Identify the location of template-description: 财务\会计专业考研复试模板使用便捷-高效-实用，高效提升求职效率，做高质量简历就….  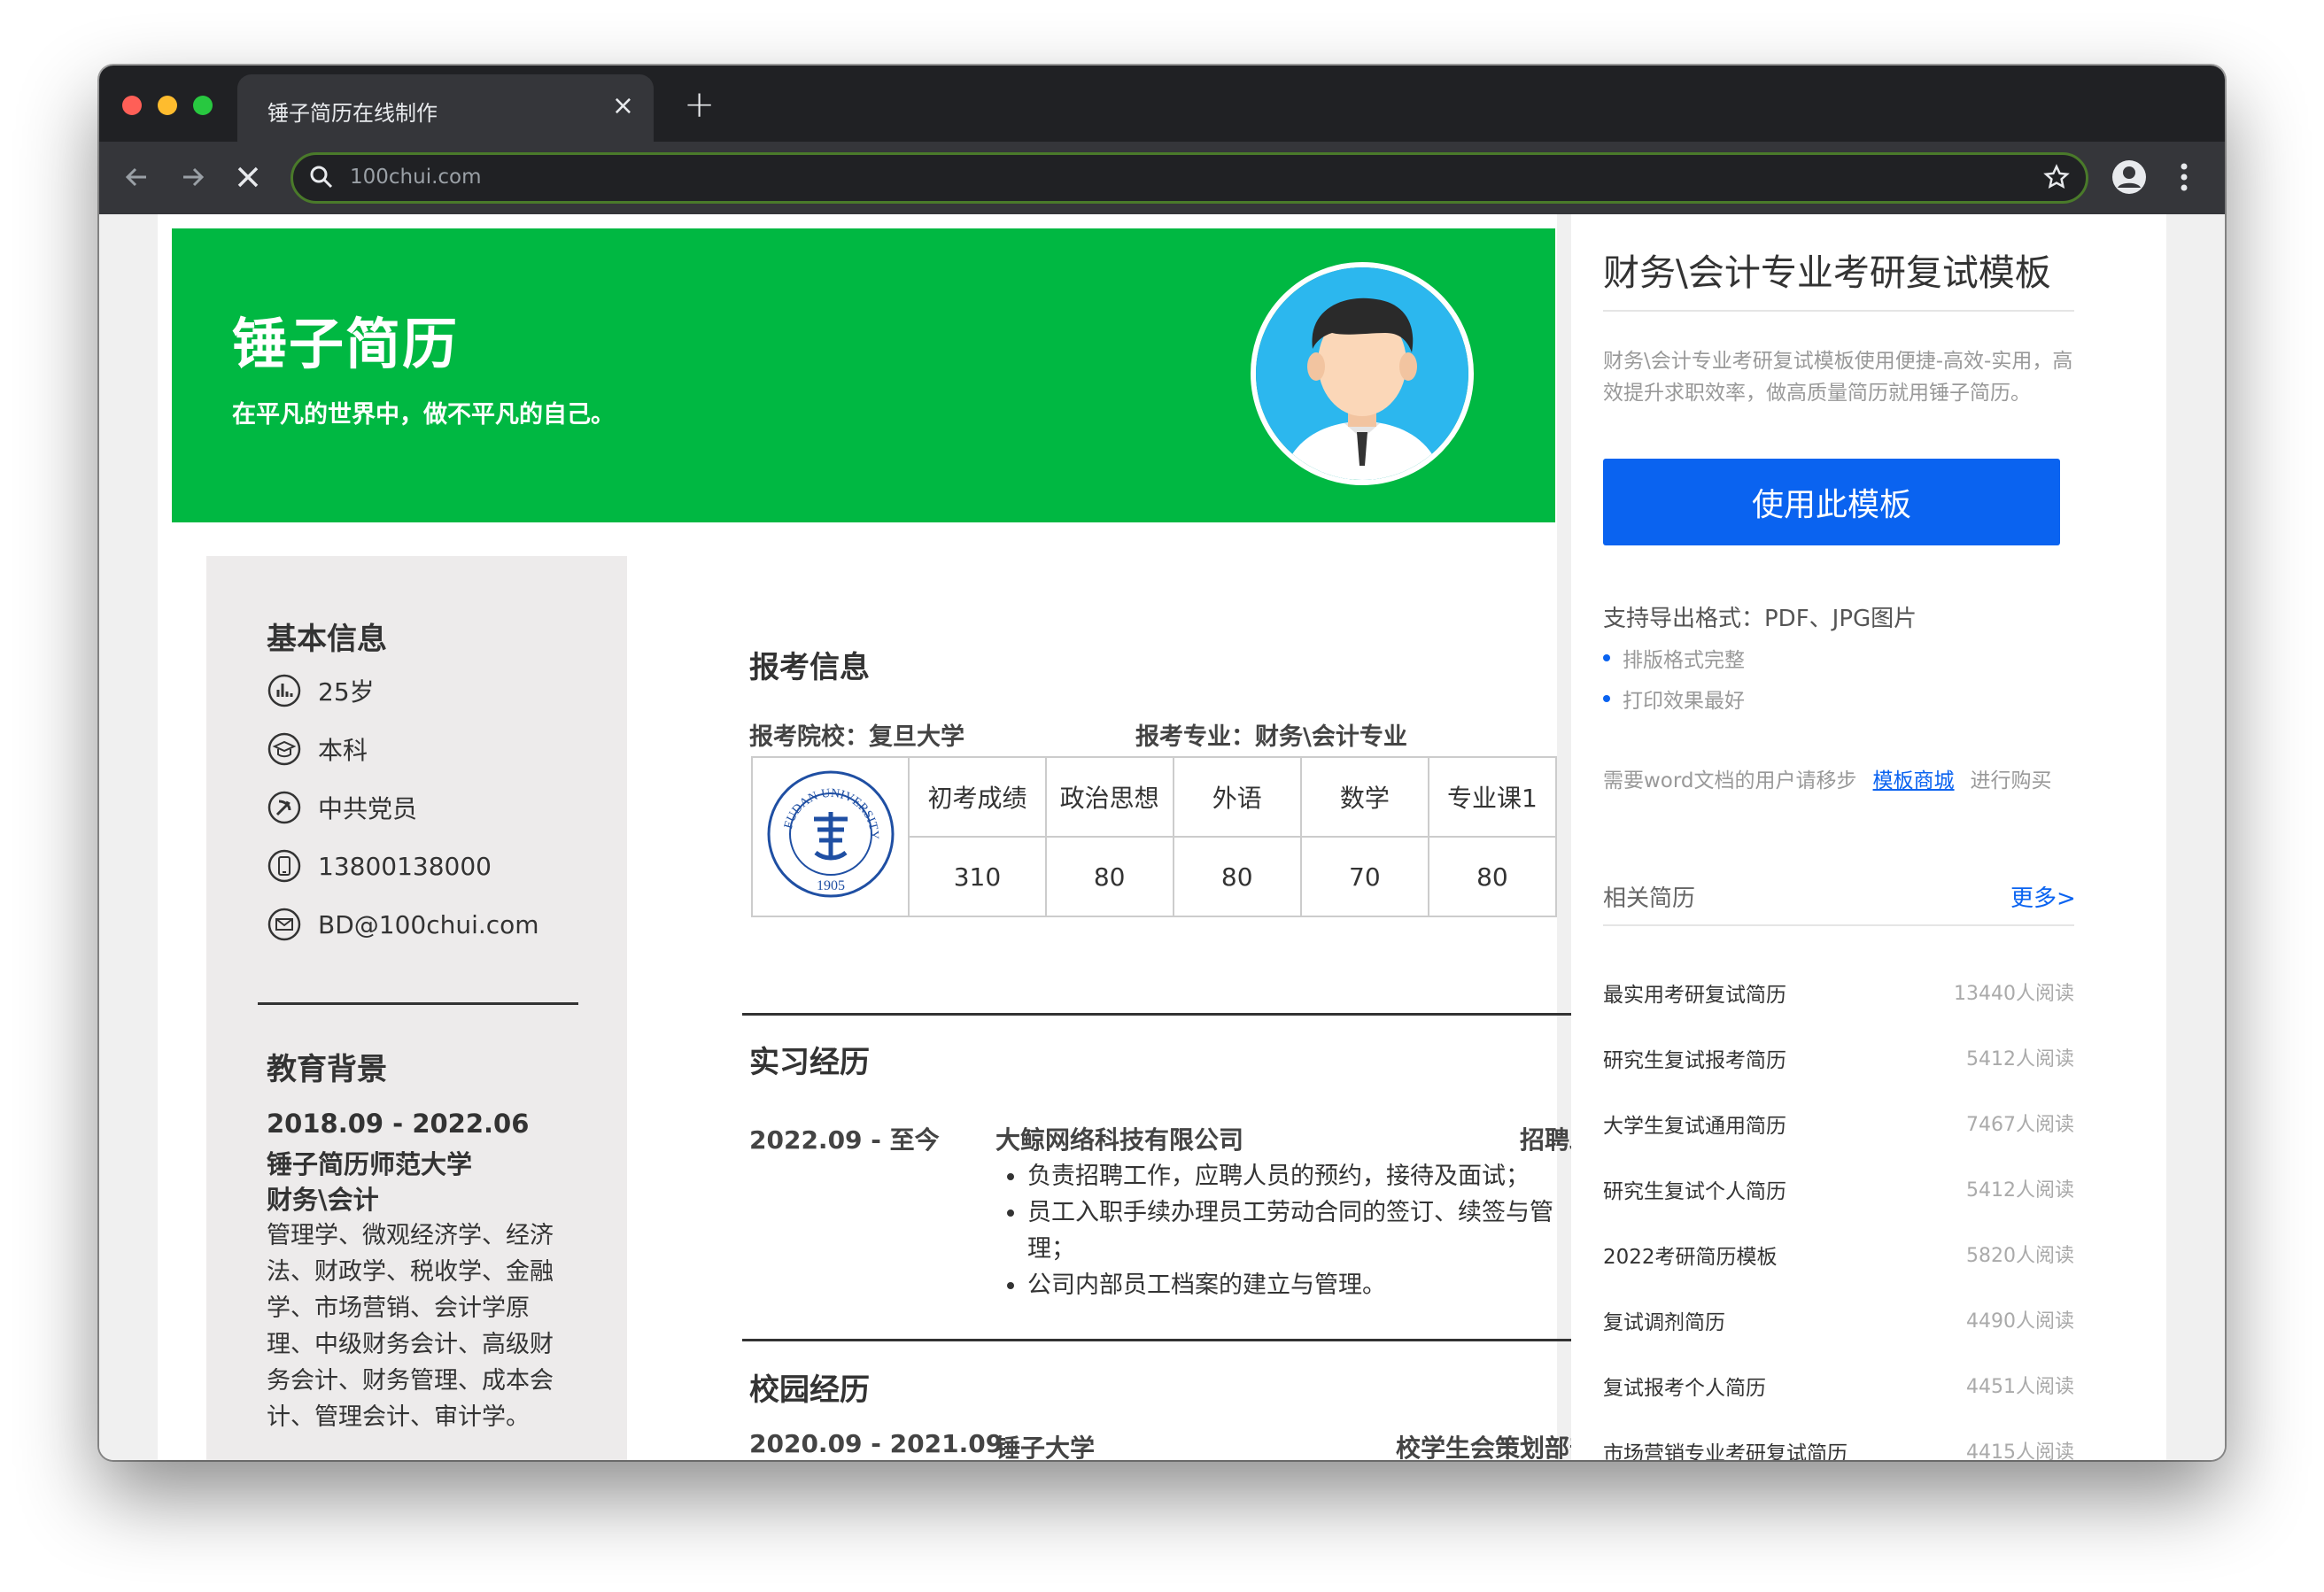
(1838, 377).